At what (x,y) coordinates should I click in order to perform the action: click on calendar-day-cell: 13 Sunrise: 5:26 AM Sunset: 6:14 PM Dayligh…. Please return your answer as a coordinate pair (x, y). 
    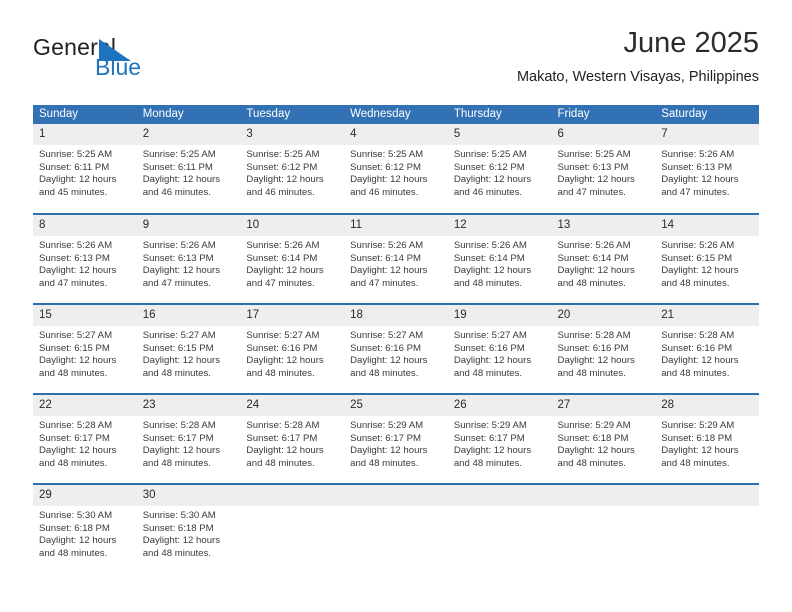
    Looking at the image, I should click on (603, 258).